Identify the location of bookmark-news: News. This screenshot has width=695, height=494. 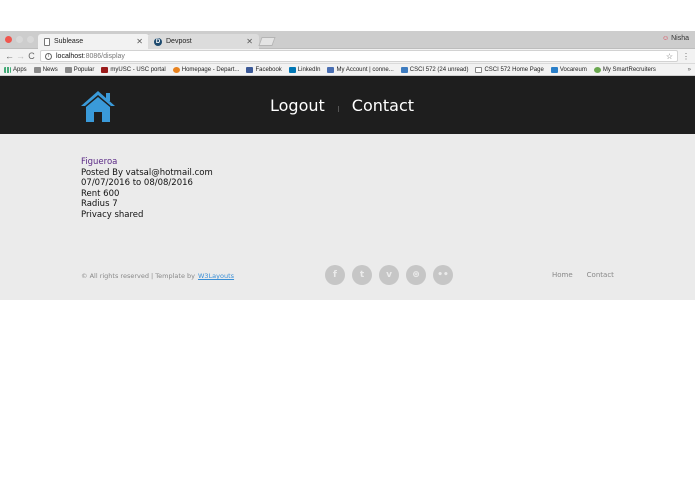
(45, 69).